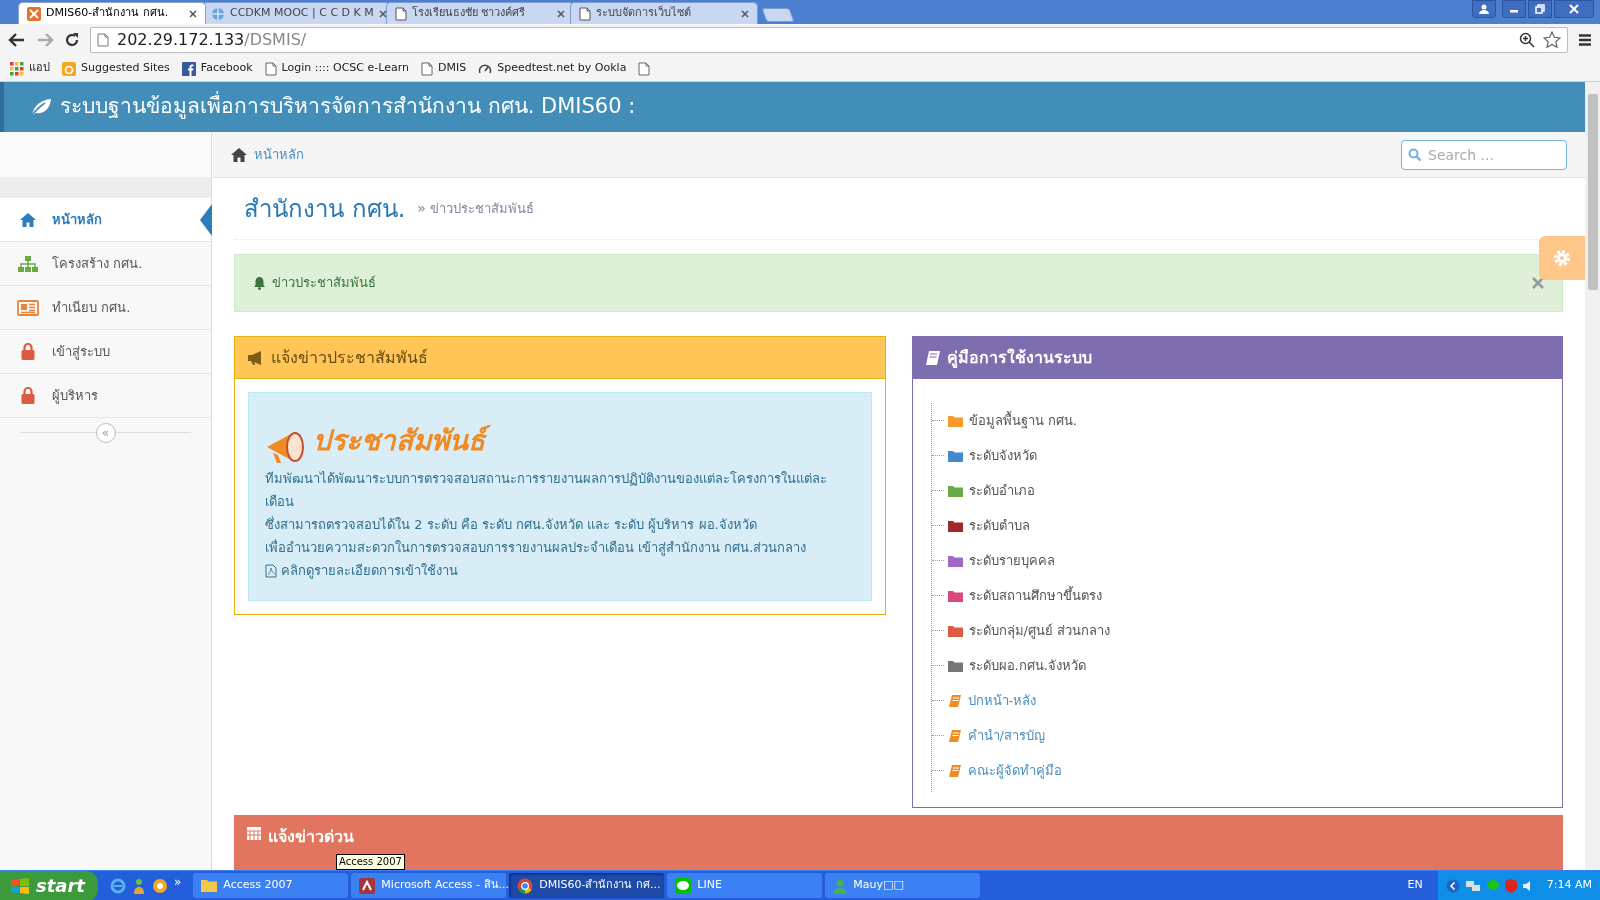 This screenshot has height=900, width=1600. What do you see at coordinates (444, 68) in the screenshot?
I see `bookmark: DMIS` at bounding box center [444, 68].